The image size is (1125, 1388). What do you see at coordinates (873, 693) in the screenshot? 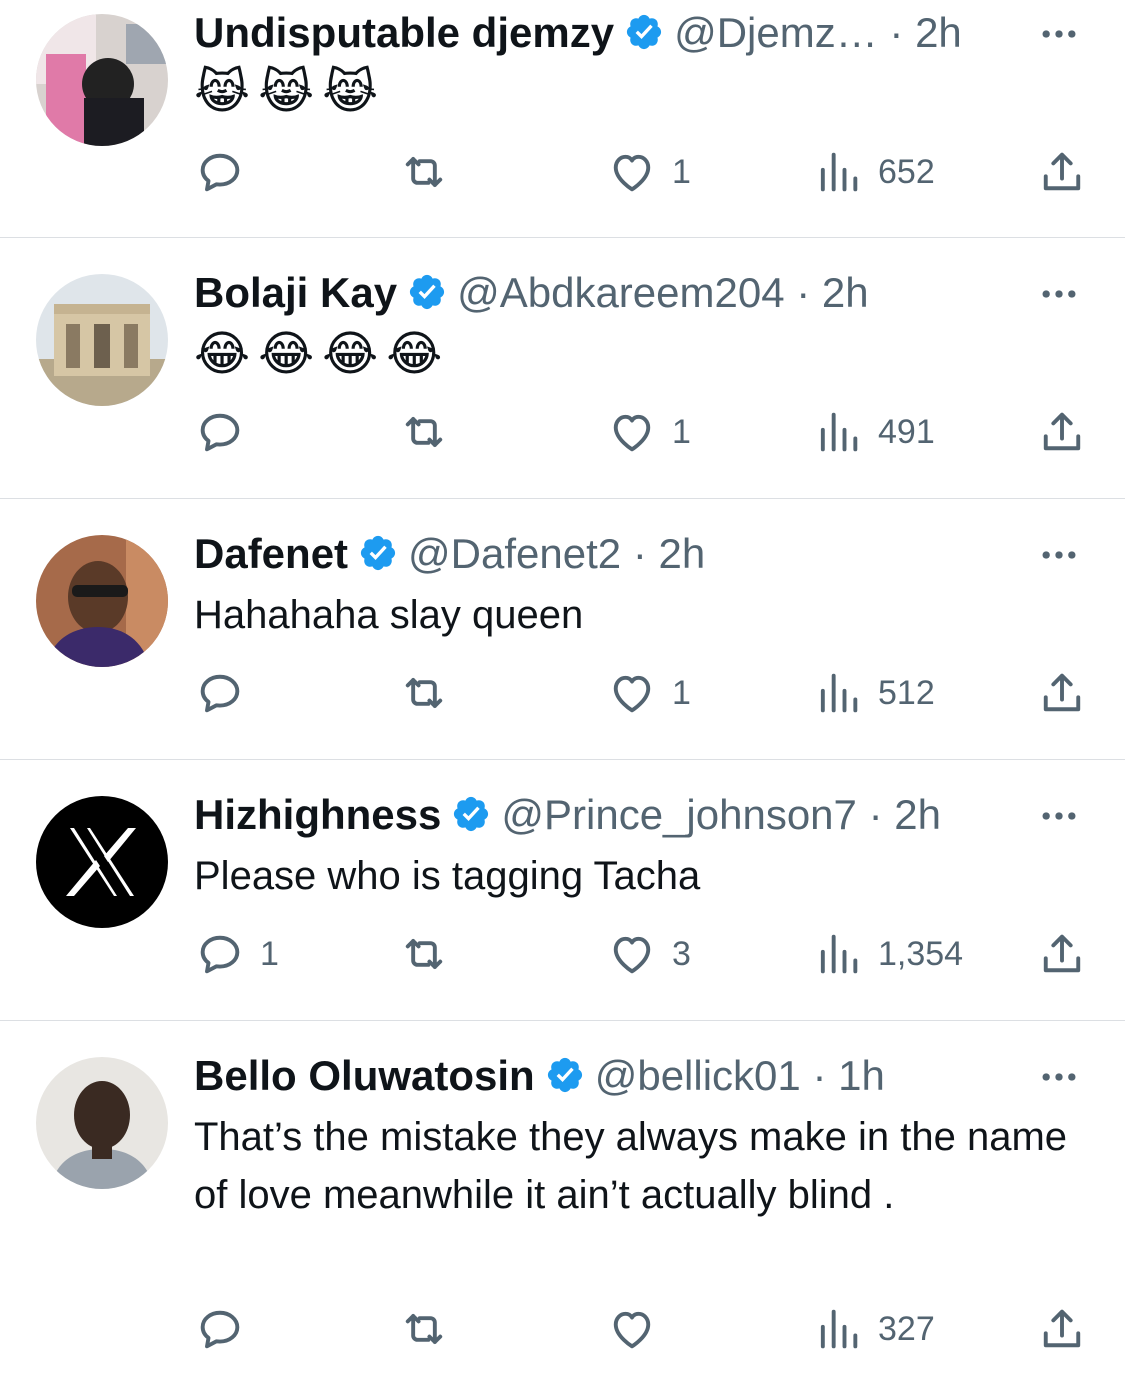
I see `views-button: 512` at bounding box center [873, 693].